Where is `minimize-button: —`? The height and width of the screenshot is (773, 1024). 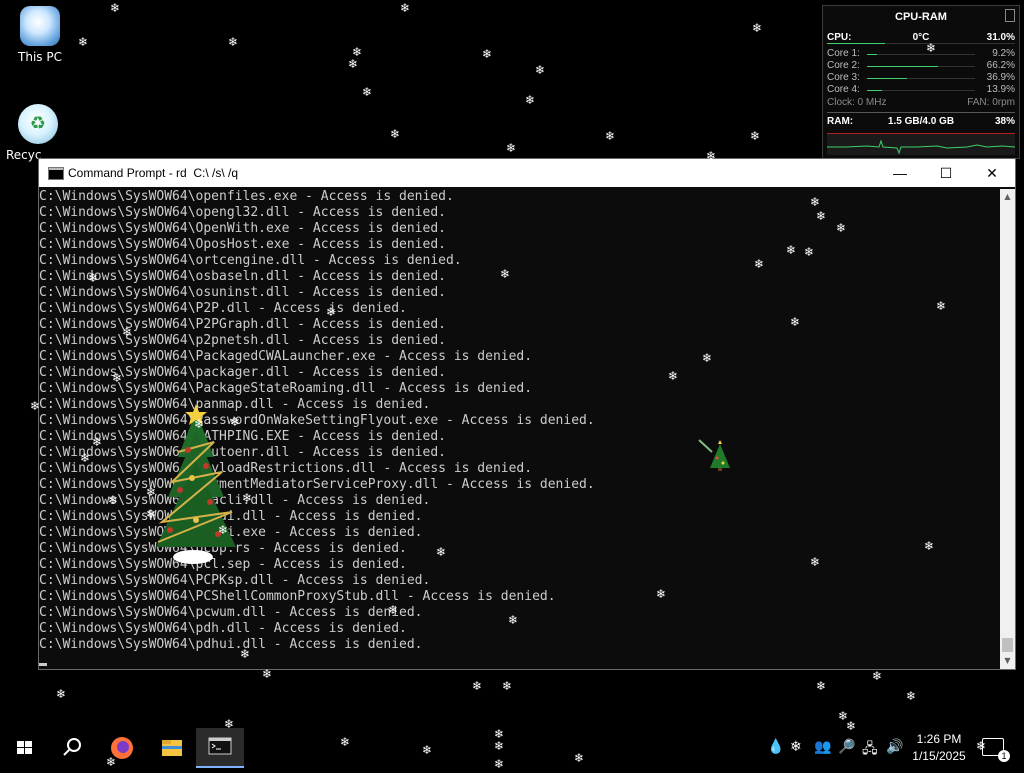
minimize-button: — is located at coordinates (900, 173).